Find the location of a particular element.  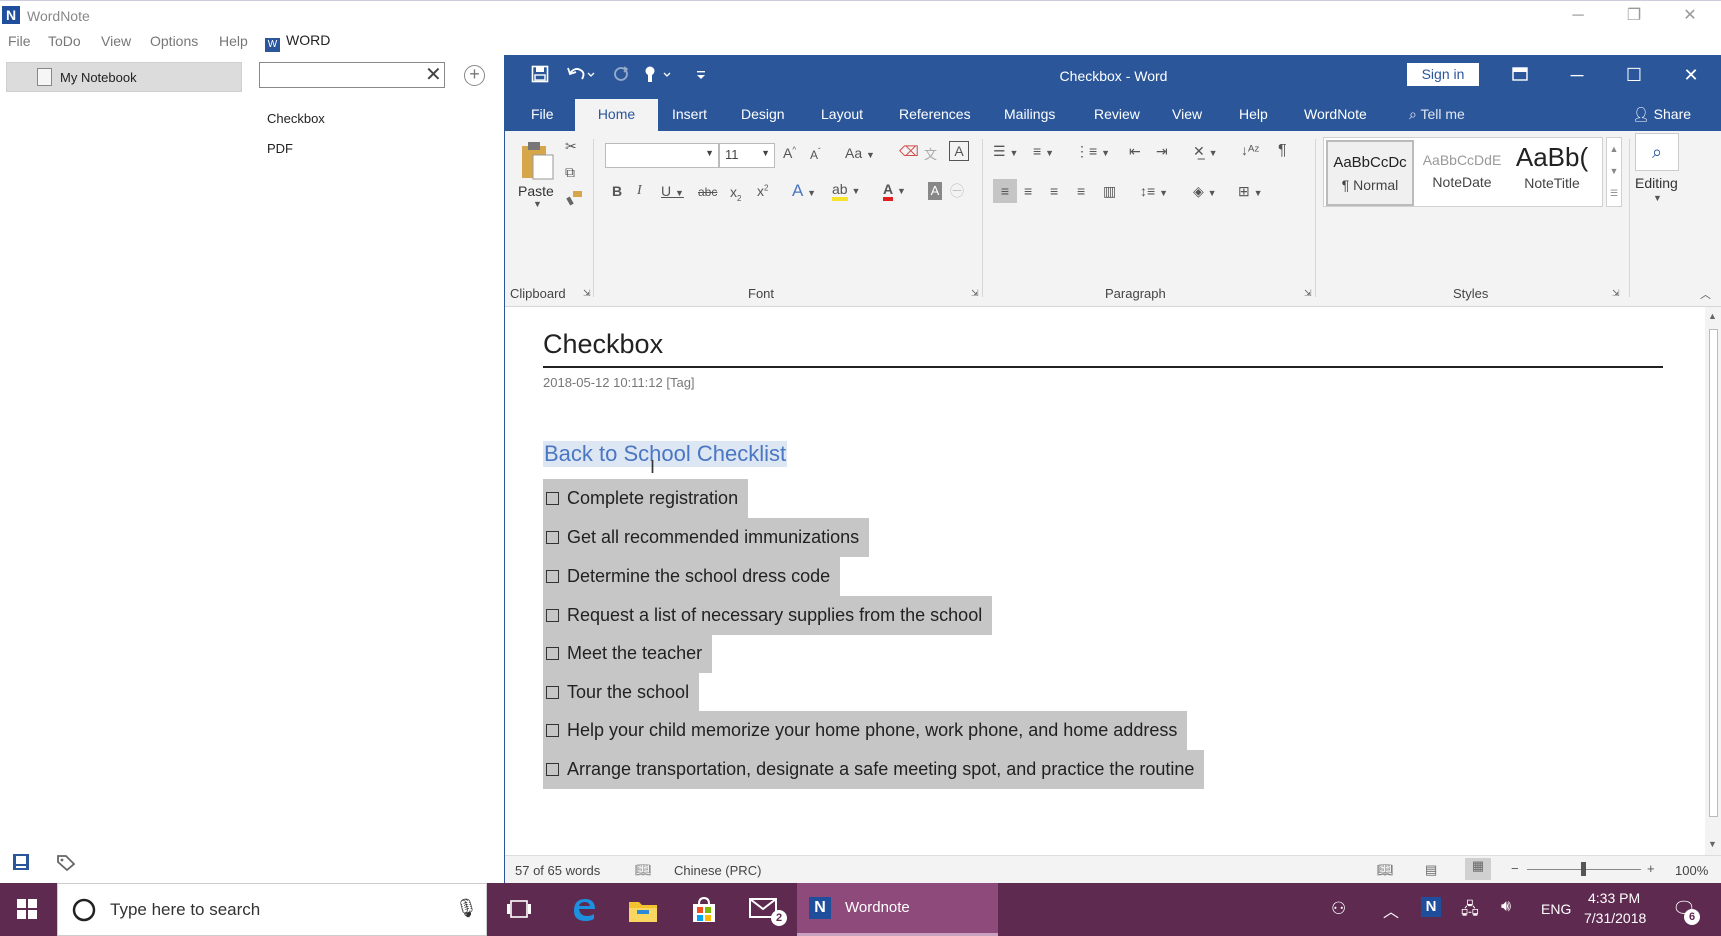

volume-icon: 🔊︎ is located at coordinates (1506, 907).